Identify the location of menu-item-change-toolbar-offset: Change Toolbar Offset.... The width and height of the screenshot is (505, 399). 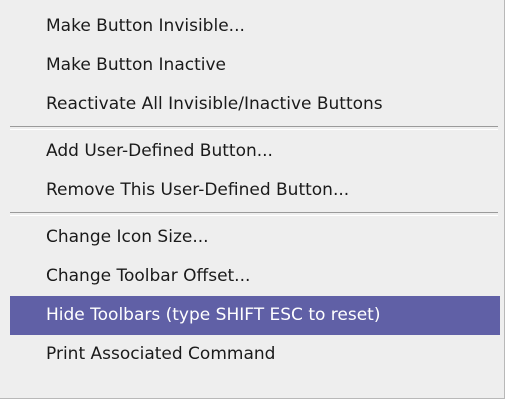
(252, 276).